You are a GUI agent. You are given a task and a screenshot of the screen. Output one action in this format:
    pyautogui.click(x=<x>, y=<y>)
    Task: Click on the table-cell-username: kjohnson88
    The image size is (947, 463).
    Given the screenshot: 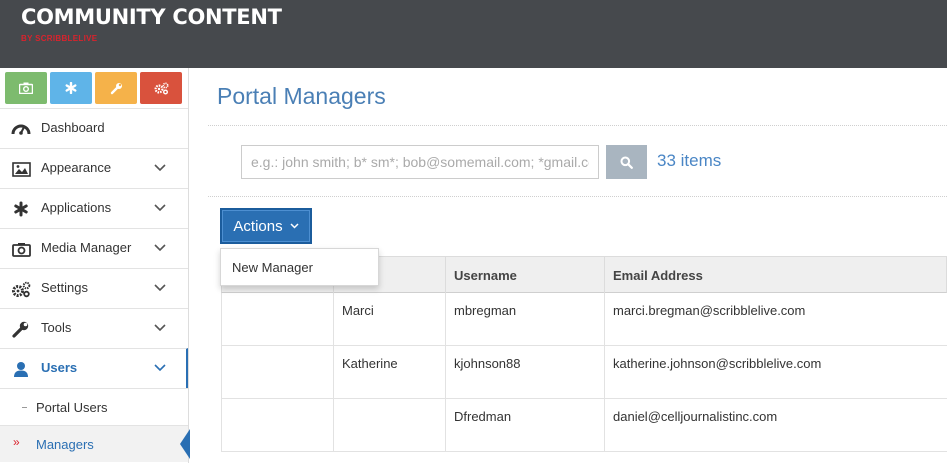 What is the action you would take?
    pyautogui.click(x=524, y=372)
    